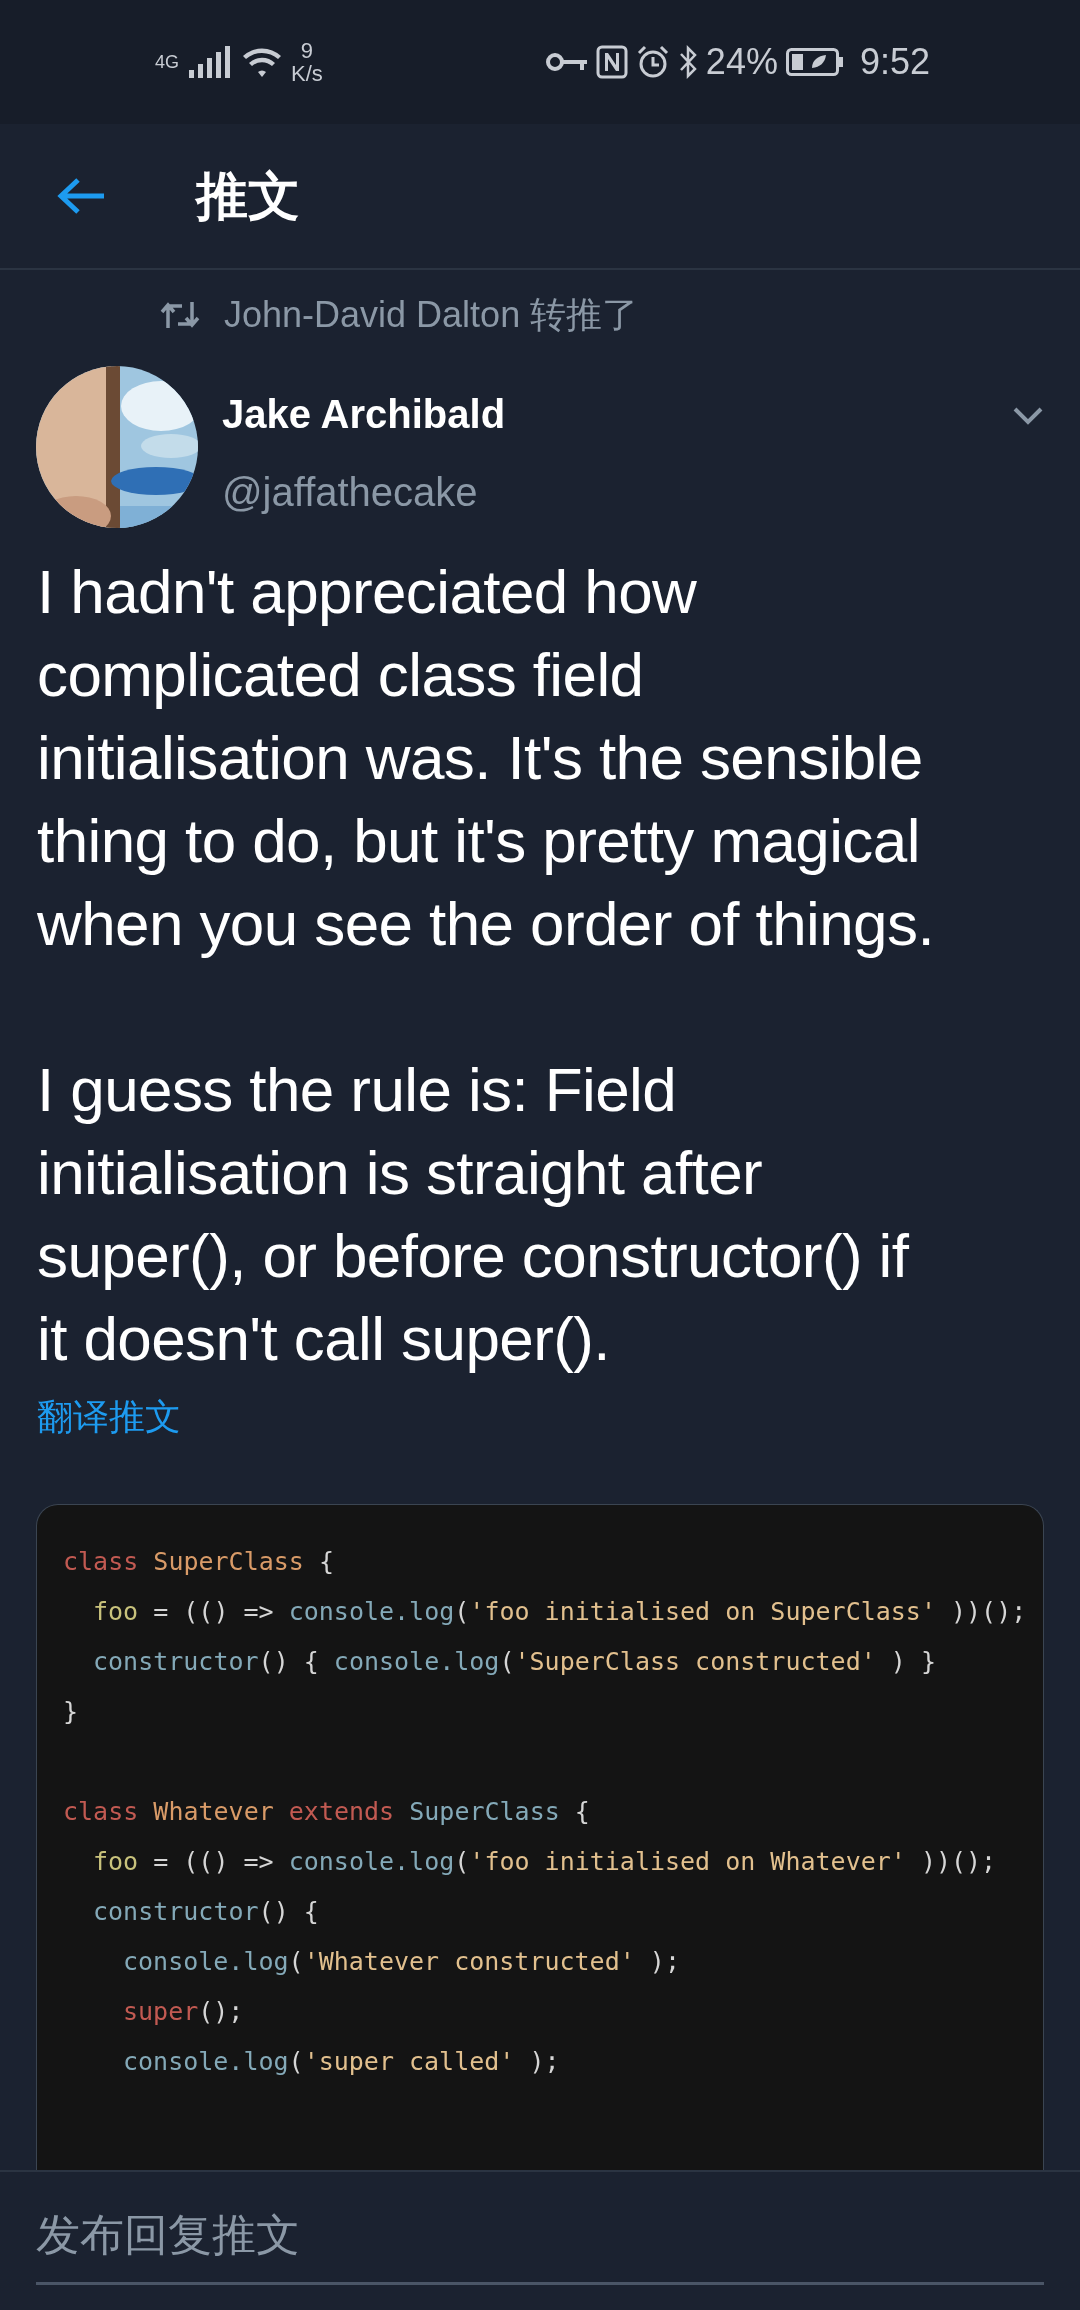 Image resolution: width=1080 pixels, height=2310 pixels. What do you see at coordinates (480, 758) in the screenshot?
I see `tweet-text-line: initialisation was. It's the sensible` at bounding box center [480, 758].